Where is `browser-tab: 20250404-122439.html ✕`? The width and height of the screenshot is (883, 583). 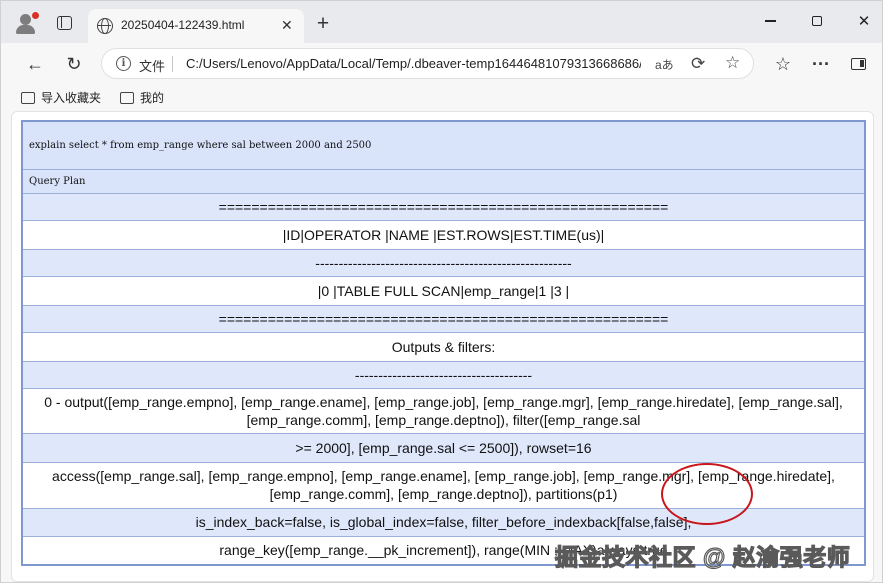 browser-tab: 20250404-122439.html ✕ is located at coordinates (196, 26).